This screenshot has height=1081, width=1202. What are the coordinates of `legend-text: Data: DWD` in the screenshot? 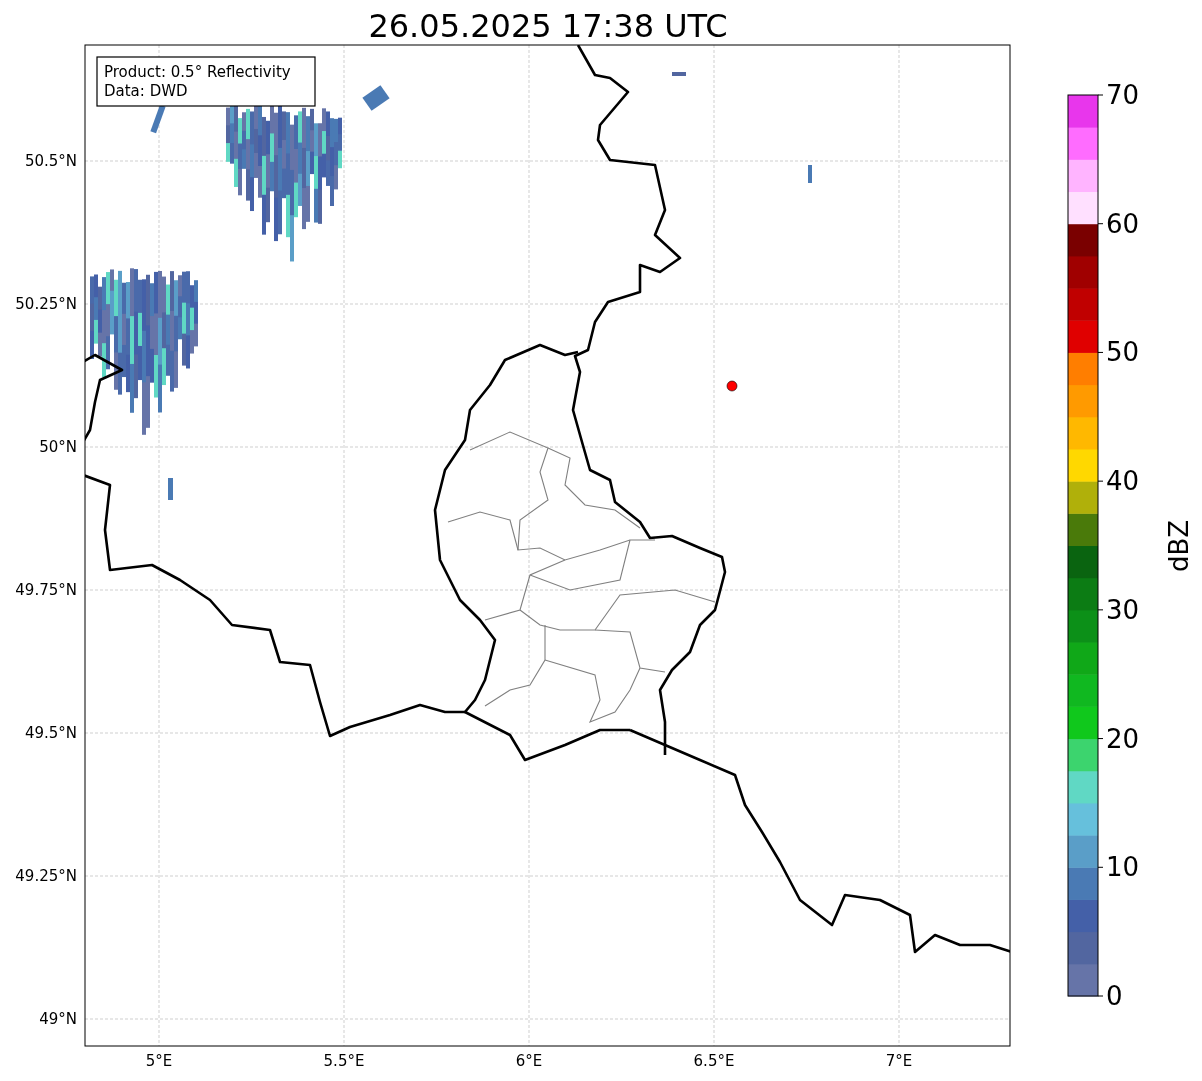 It's located at (146, 91).